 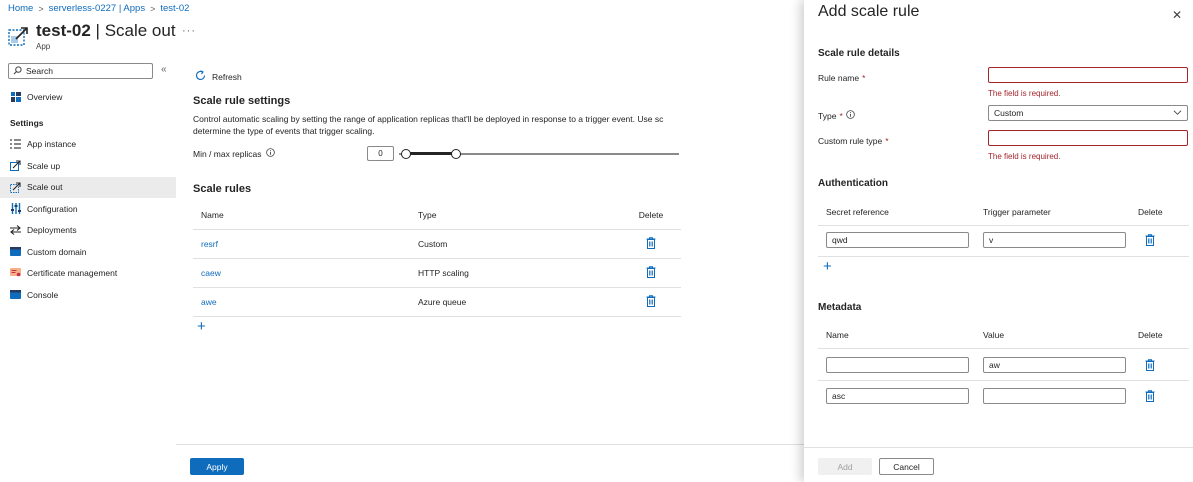 What do you see at coordinates (17, 71) in the screenshot?
I see `search-icon` at bounding box center [17, 71].